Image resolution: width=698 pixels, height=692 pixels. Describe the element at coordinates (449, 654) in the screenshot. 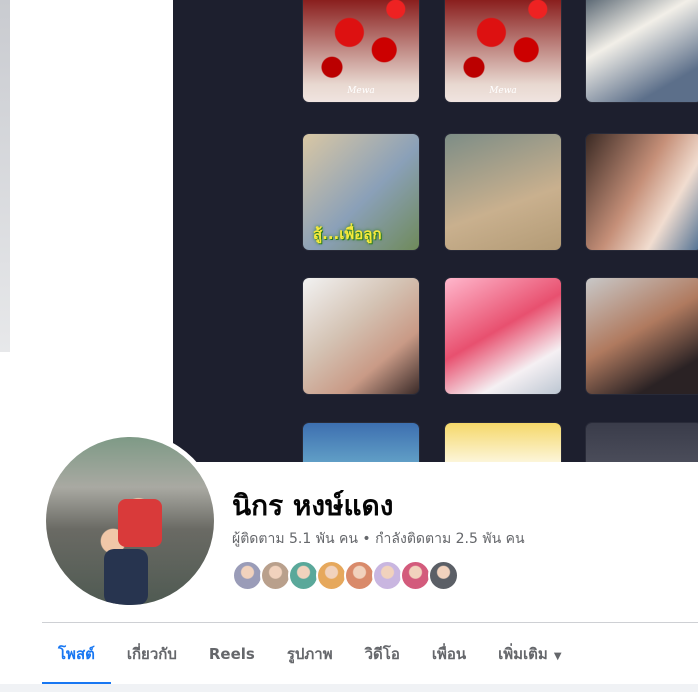

I see `tab-friends: เพื่อน` at that location.